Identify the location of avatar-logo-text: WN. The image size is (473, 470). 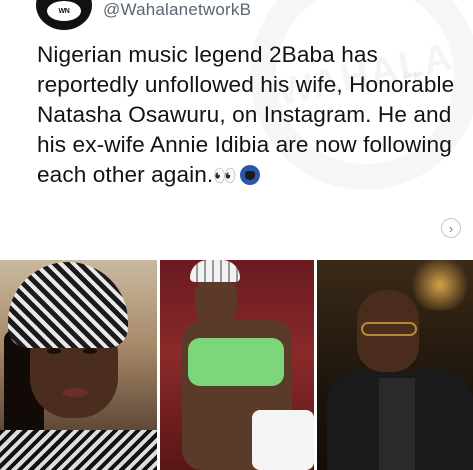
(64, 11).